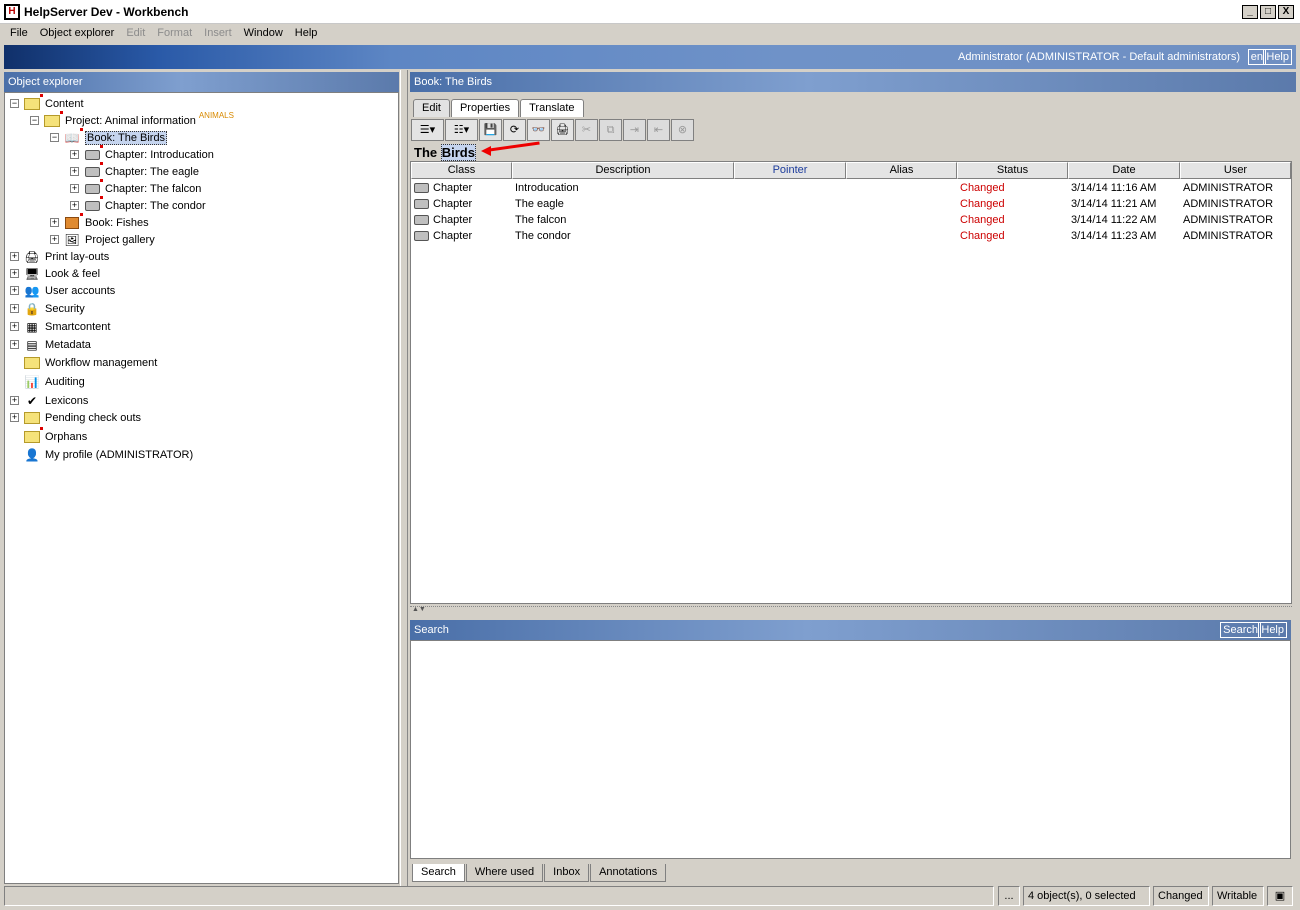  Describe the element at coordinates (75, 417) in the screenshot. I see `tree-node-pending-checkouts: + Pending check outs` at that location.